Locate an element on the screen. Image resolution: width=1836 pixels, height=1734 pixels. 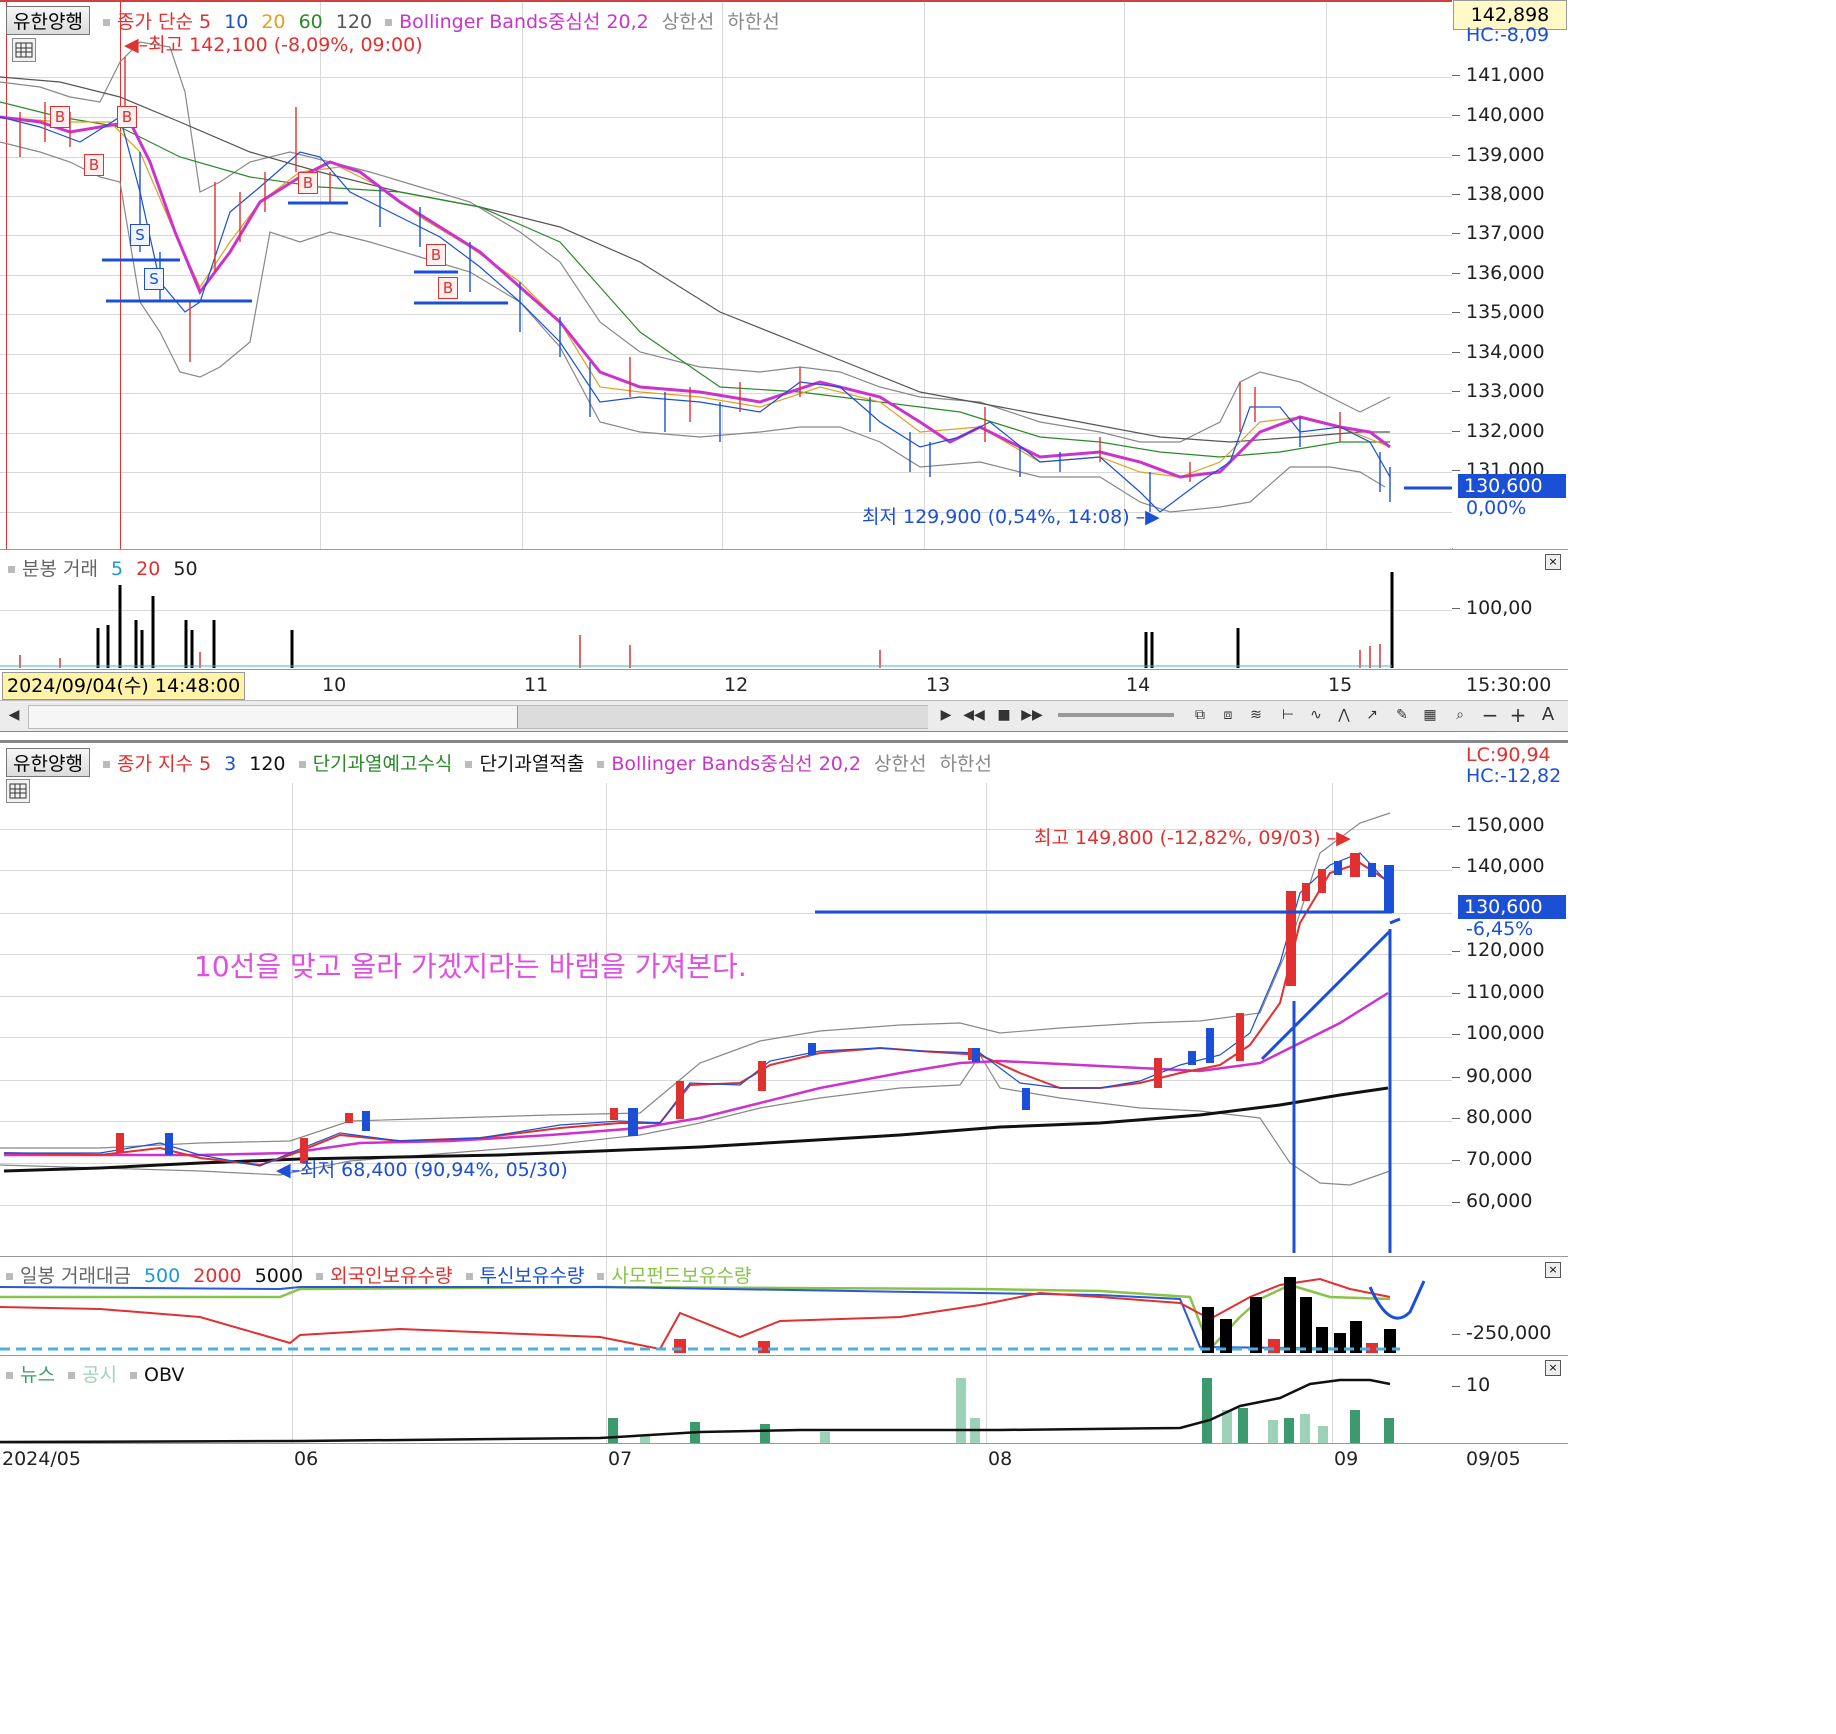
sub1-legend-title: 일봉 거래대금 is located at coordinates (75, 1276).